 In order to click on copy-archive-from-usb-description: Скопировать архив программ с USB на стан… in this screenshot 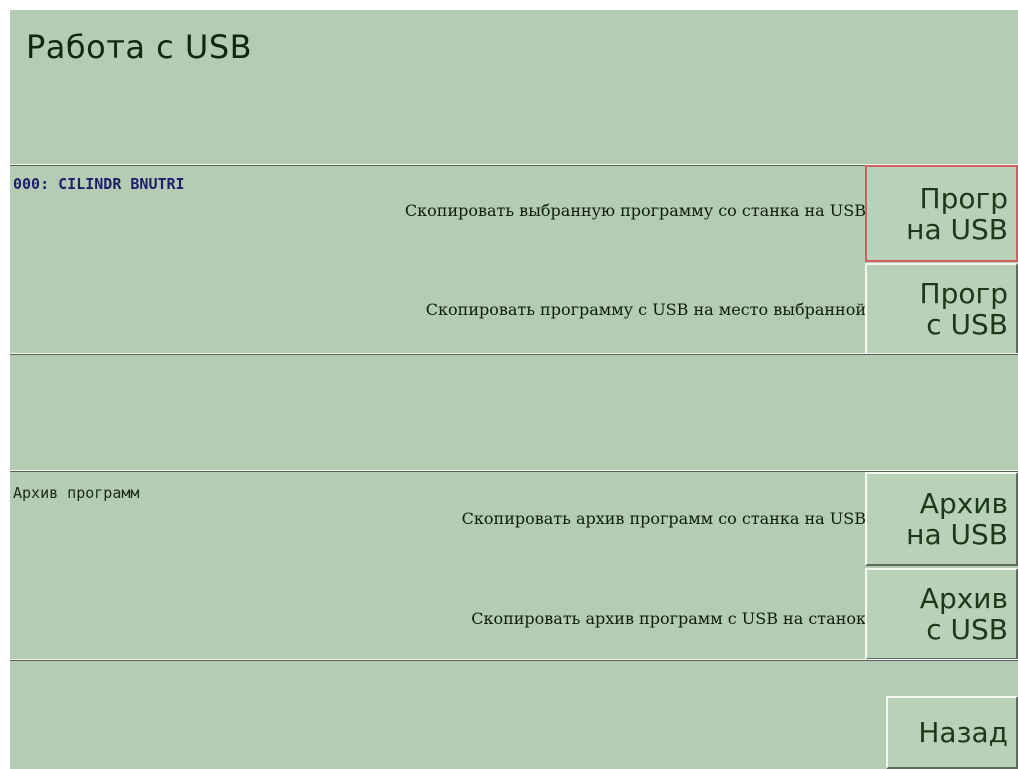, I will do `click(668, 618)`.